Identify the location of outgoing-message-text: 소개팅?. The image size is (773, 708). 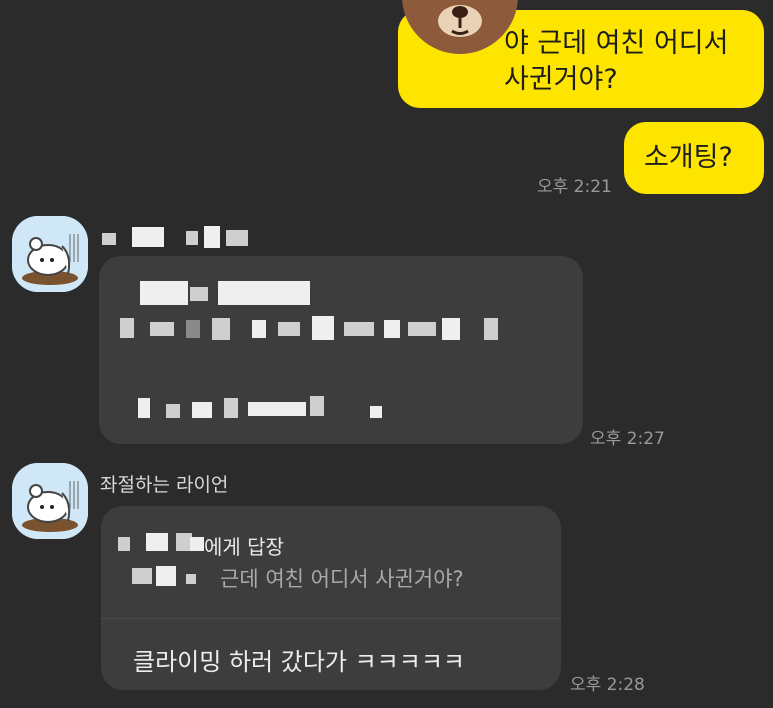
(688, 157).